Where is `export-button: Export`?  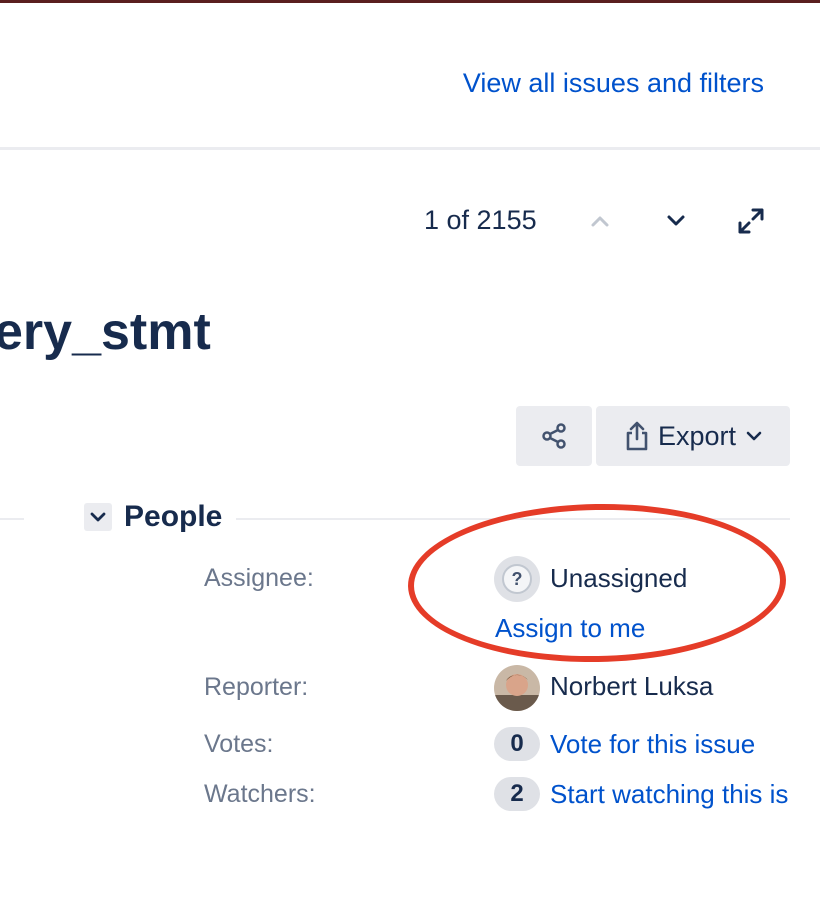 export-button: Export is located at coordinates (693, 436).